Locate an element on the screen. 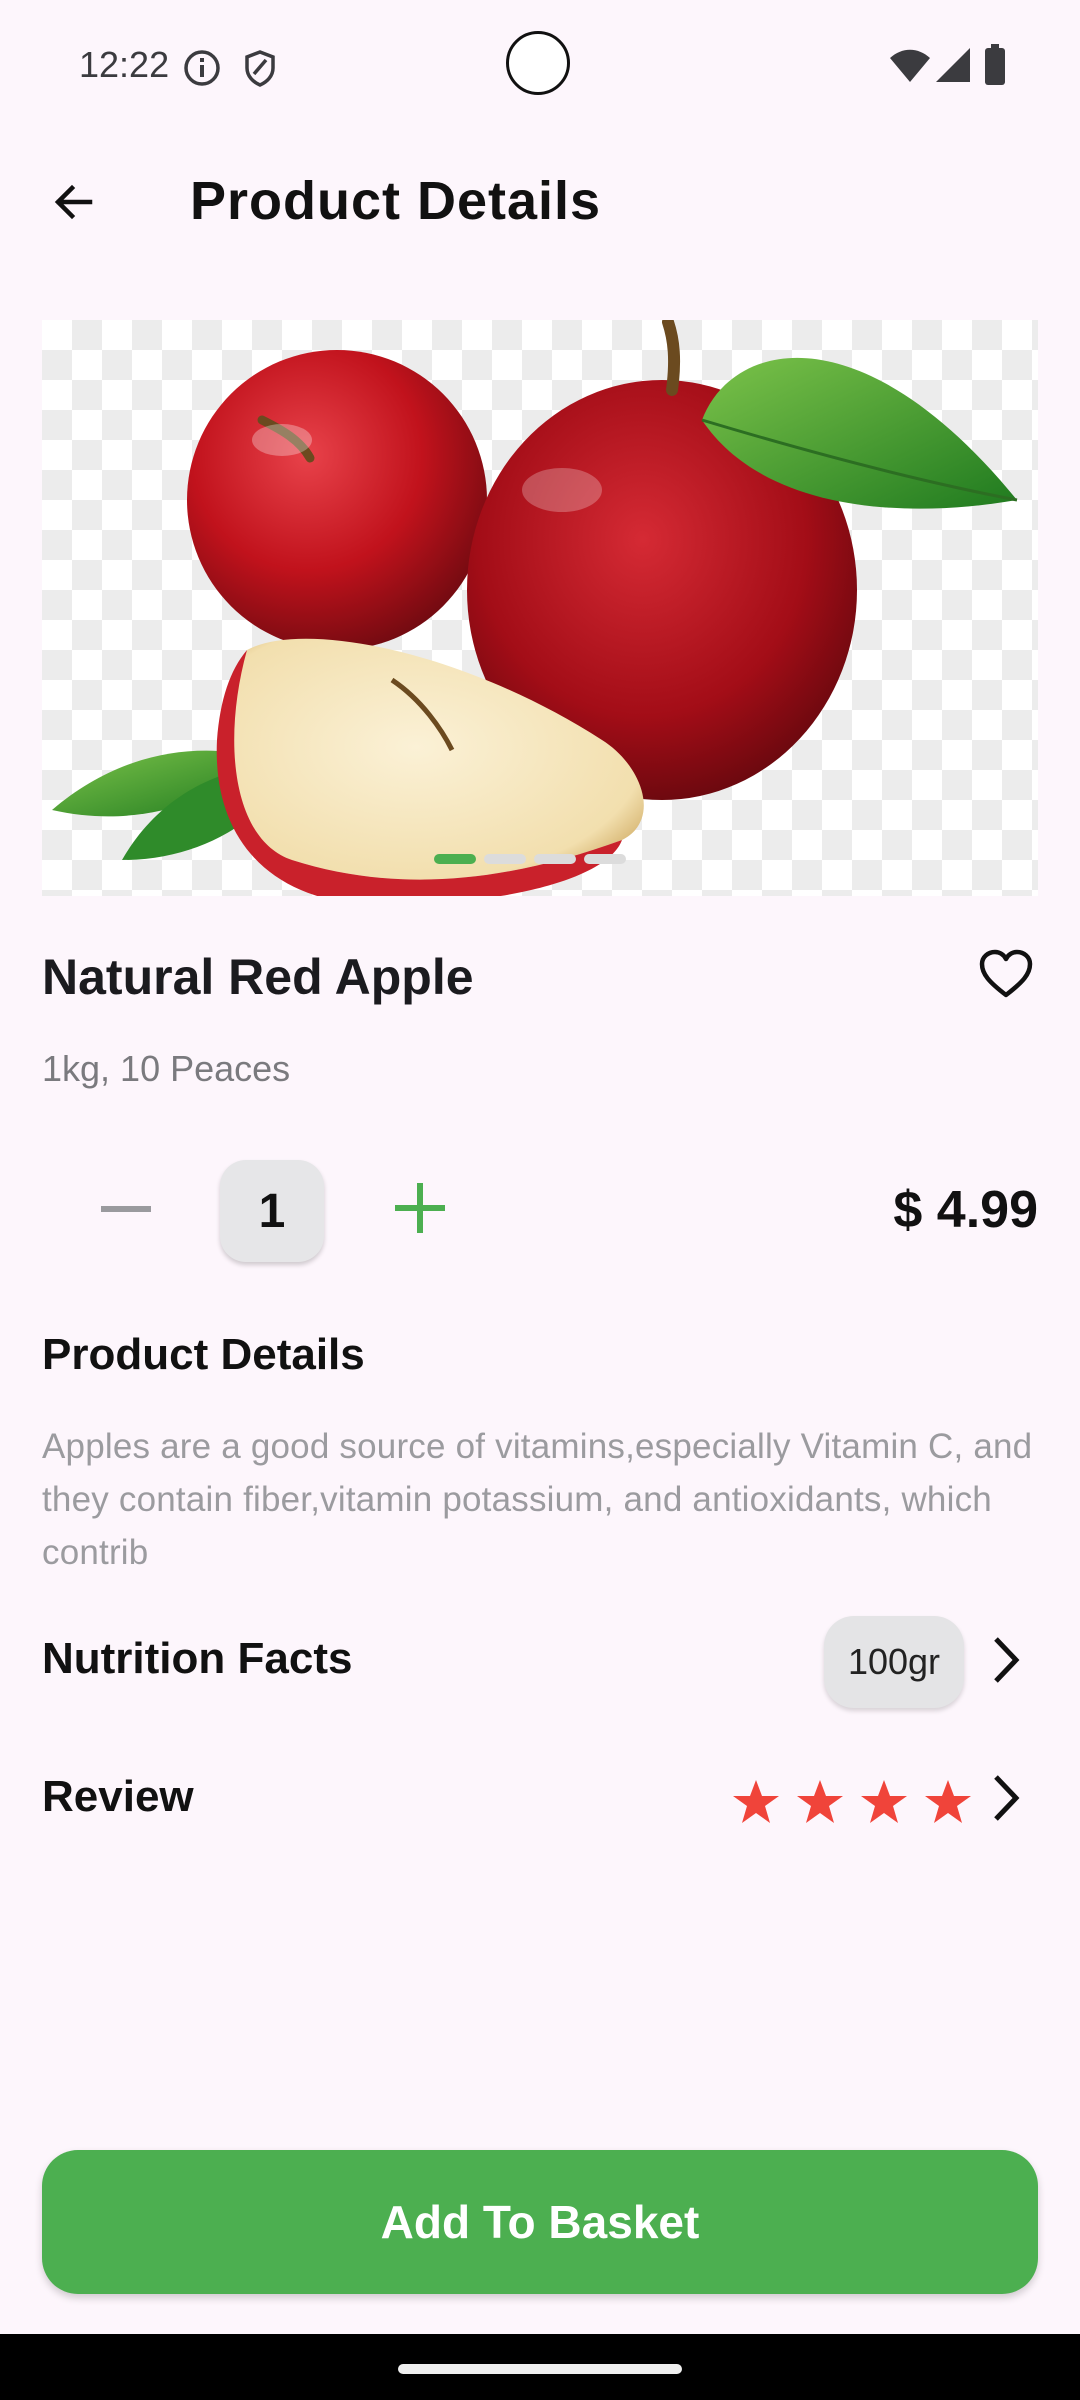 This screenshot has height=2400, width=1080. decrease-quantity-button is located at coordinates (126, 1210).